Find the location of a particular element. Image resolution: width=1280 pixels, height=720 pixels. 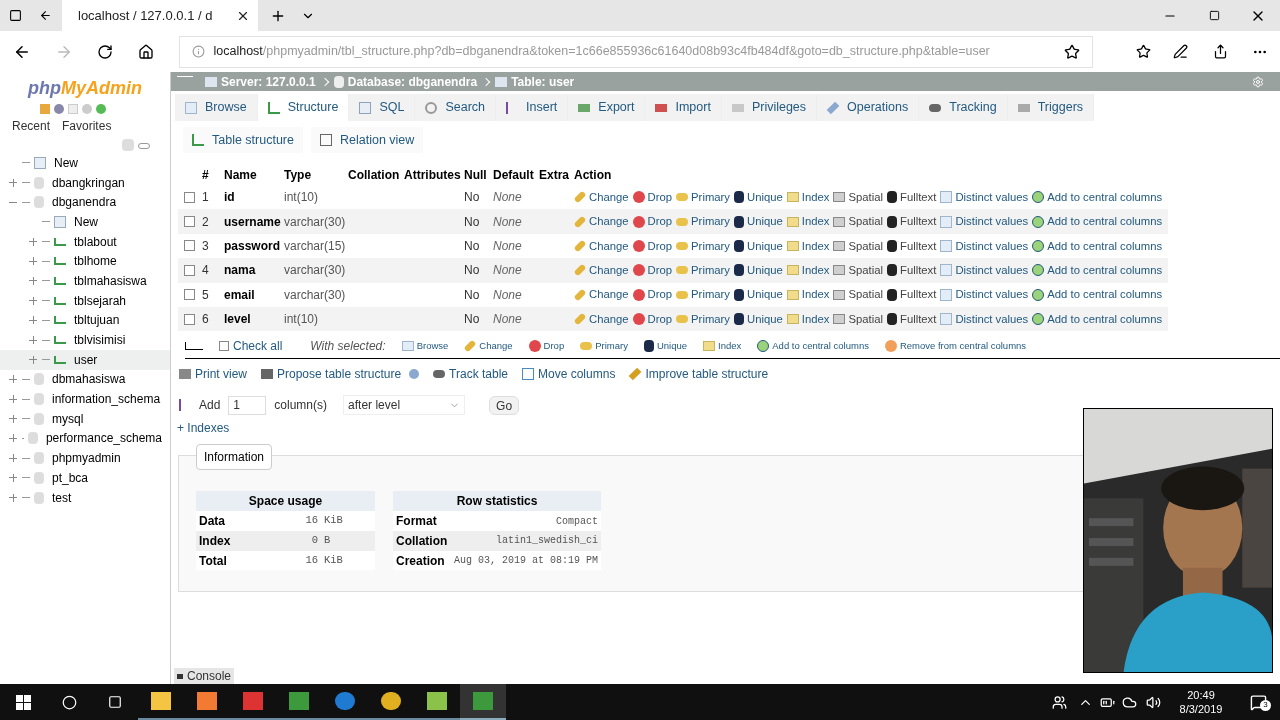

bulk-action-button: Unique is located at coordinates (665, 345).